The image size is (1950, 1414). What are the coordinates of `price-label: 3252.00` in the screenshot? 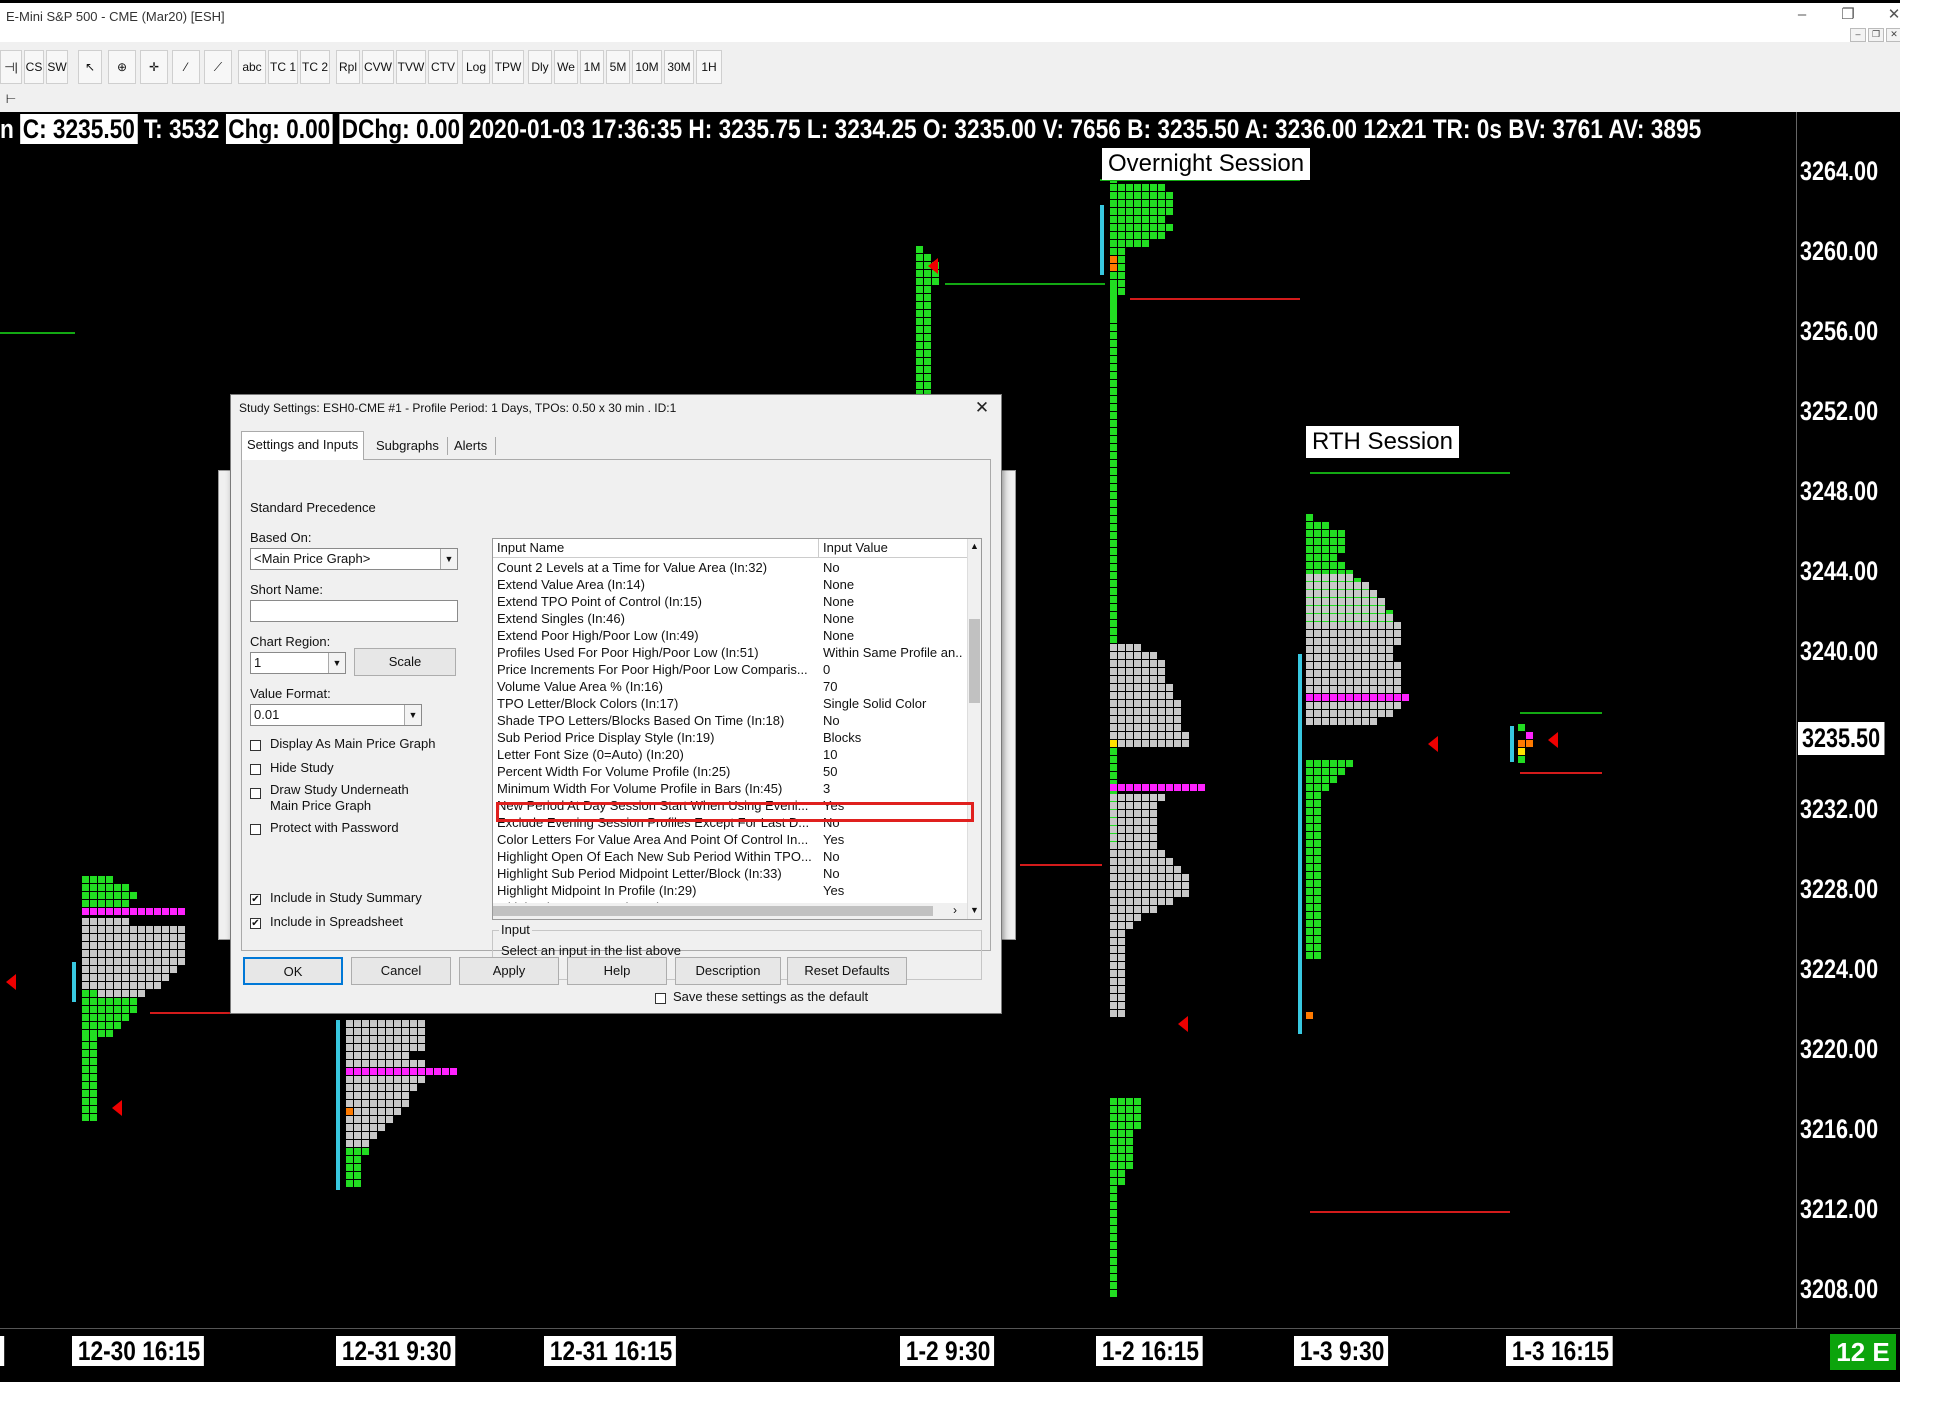 It's located at (1839, 411).